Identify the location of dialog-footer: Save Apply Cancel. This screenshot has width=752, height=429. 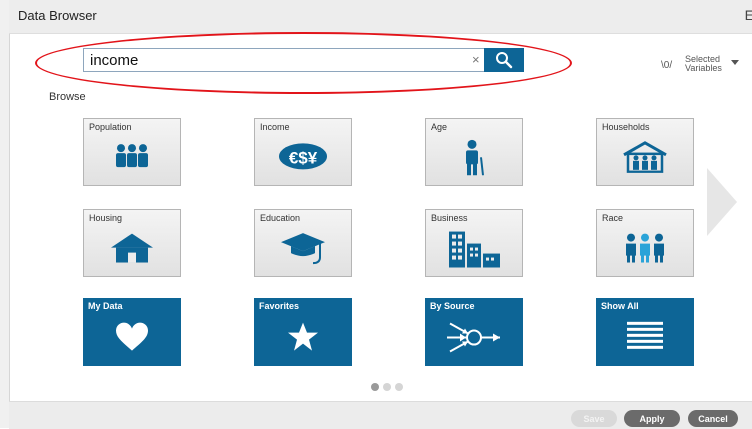
(380, 415).